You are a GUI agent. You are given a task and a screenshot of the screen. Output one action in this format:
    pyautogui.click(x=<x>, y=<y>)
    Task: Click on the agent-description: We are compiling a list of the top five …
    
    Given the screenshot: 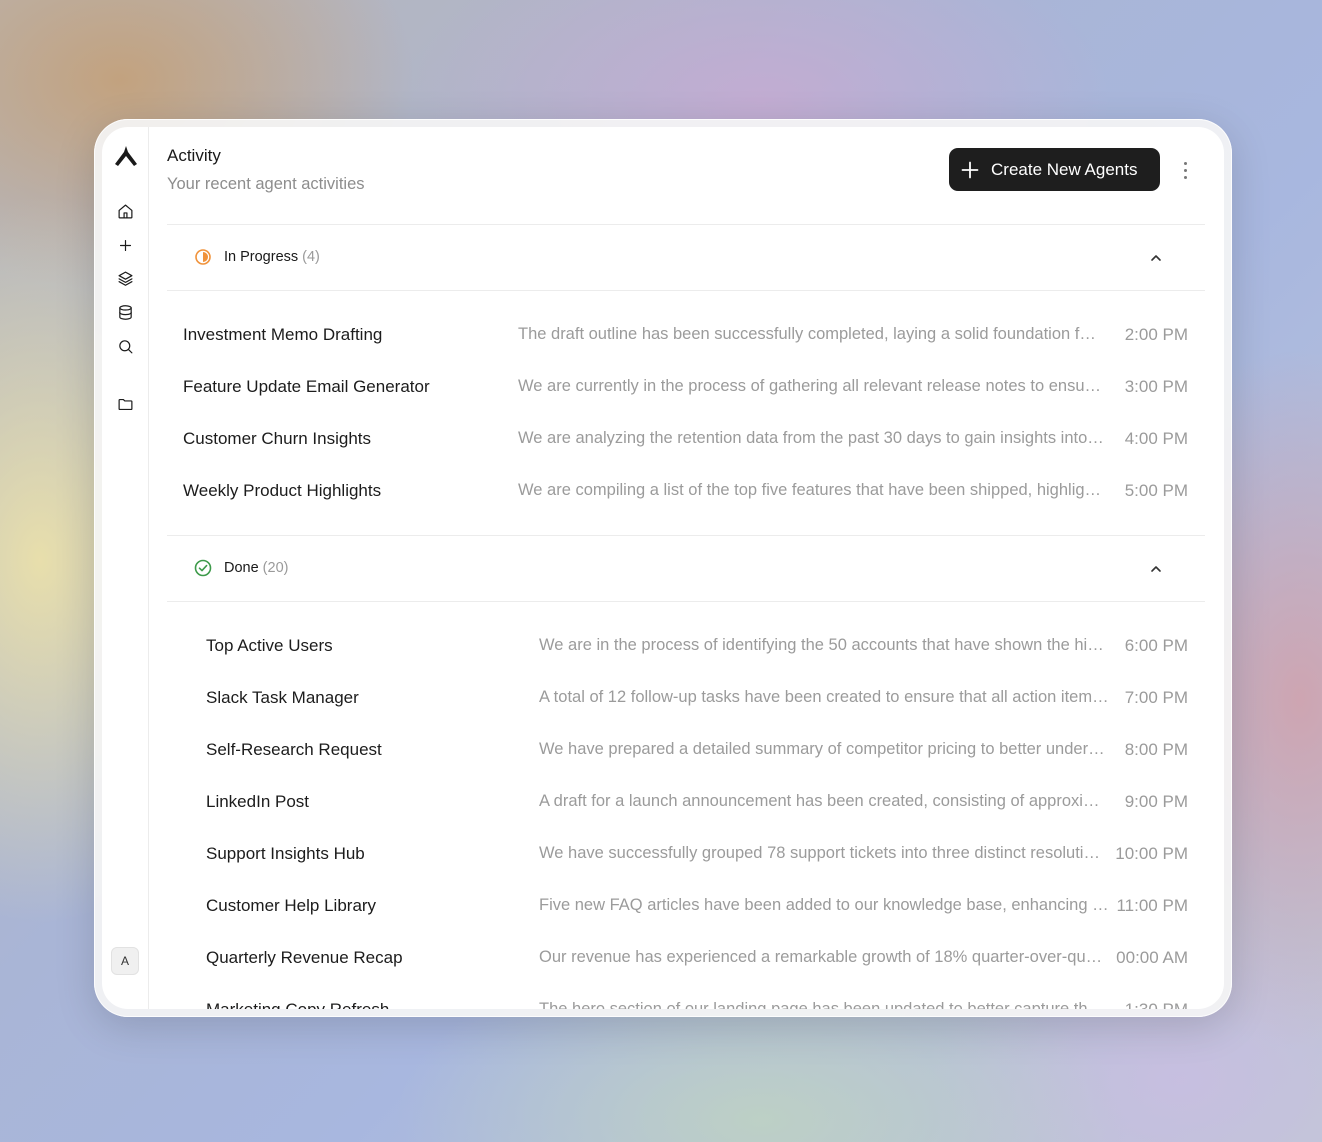 What is the action you would take?
    pyautogui.click(x=811, y=490)
    